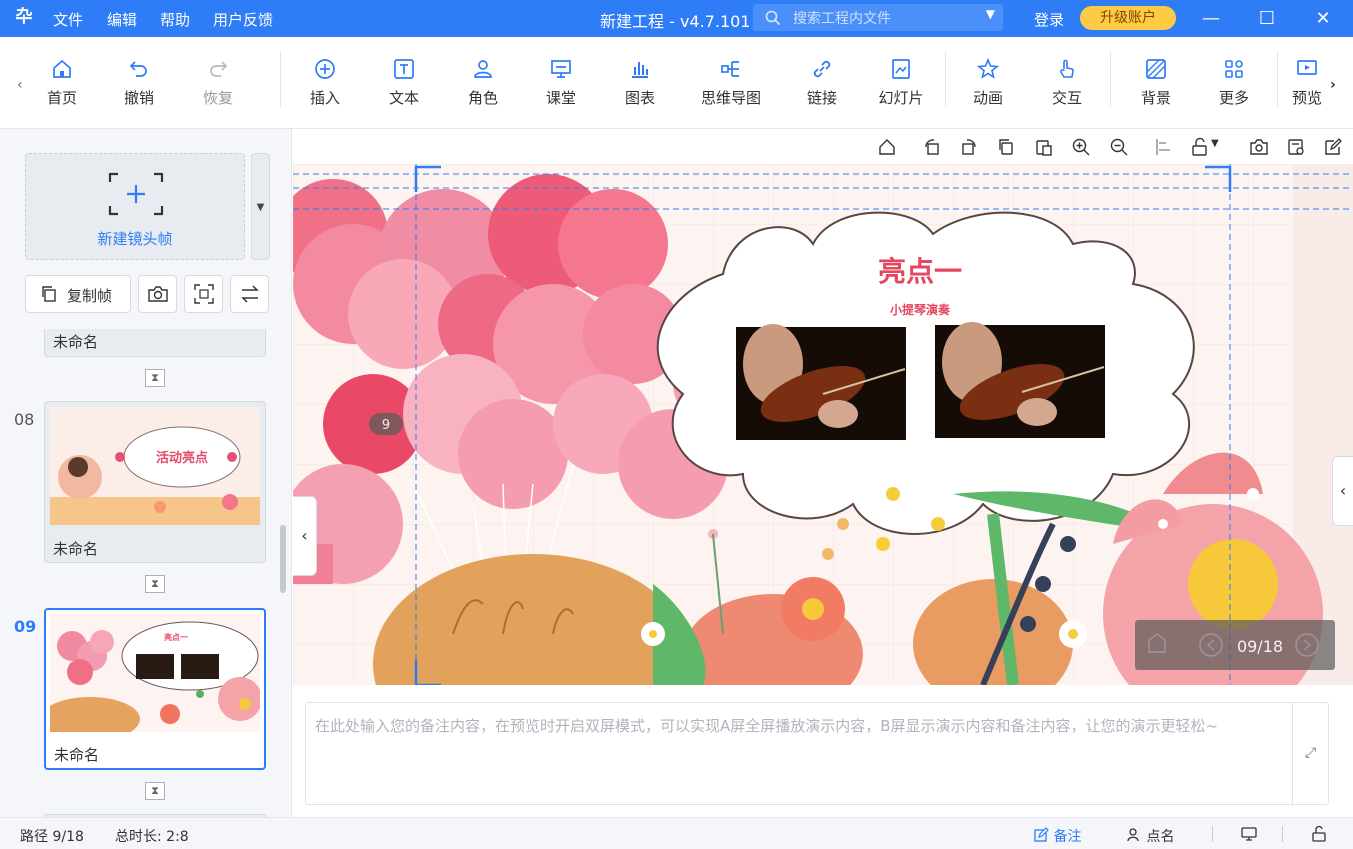 This screenshot has width=1353, height=849. I want to click on menu-feedback: 用户反馈, so click(243, 19).